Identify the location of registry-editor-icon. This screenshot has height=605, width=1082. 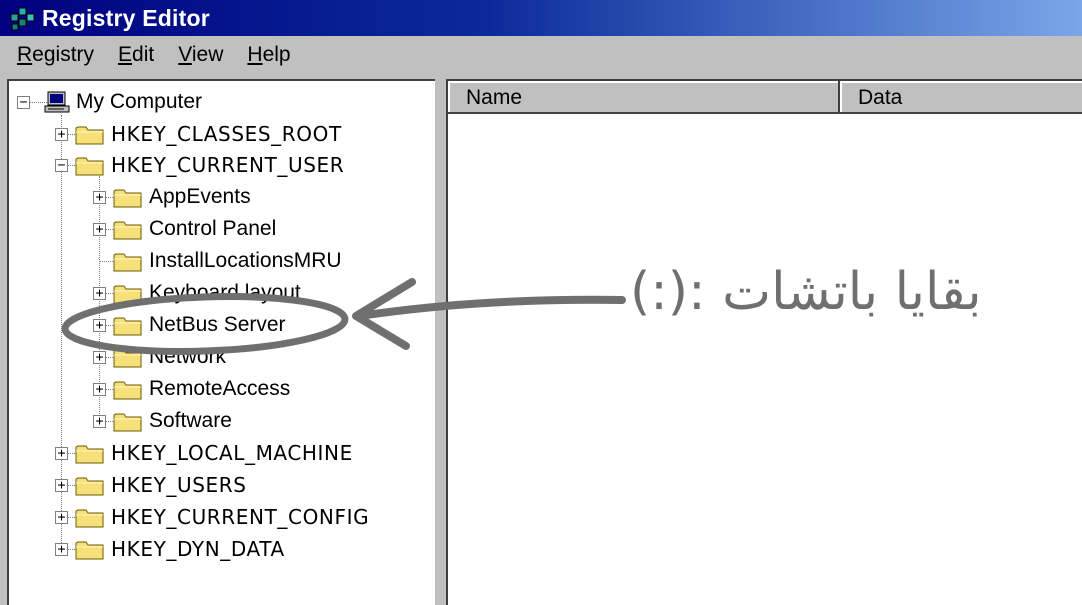
(22, 19).